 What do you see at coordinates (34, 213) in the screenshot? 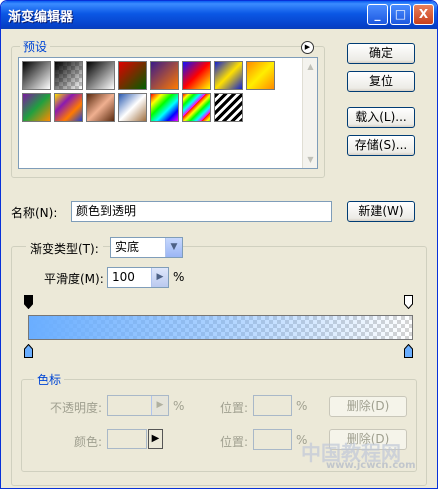
I see `name-label: 名称(N):` at bounding box center [34, 213].